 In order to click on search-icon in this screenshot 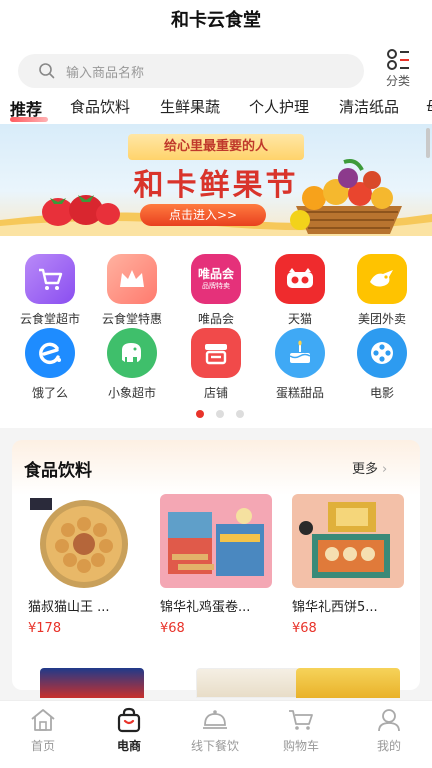, I will do `click(47, 71)`.